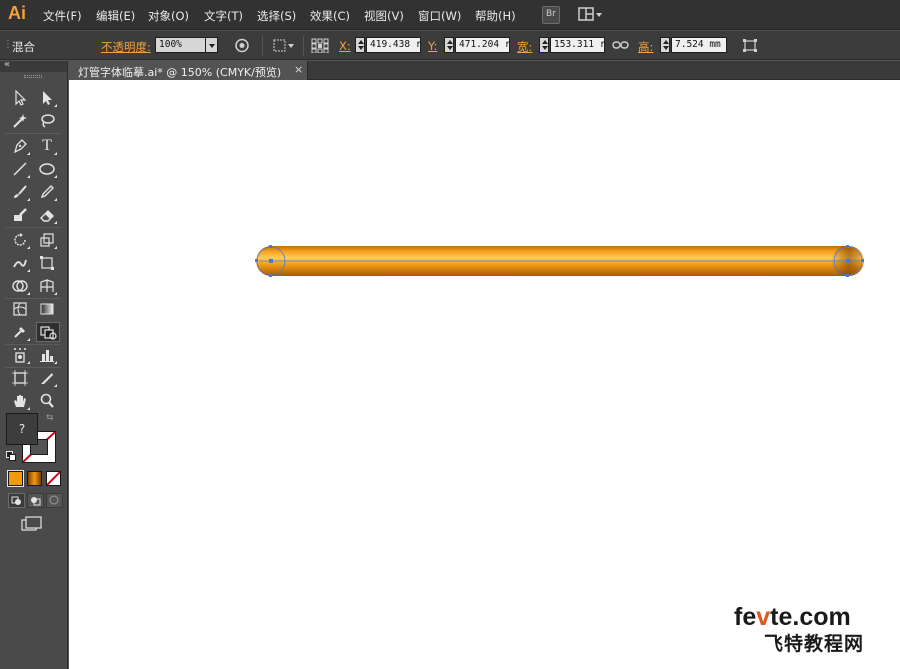 This screenshot has width=900, height=669. Describe the element at coordinates (763, 617) in the screenshot. I see `watermark-domain-accent: v` at that location.